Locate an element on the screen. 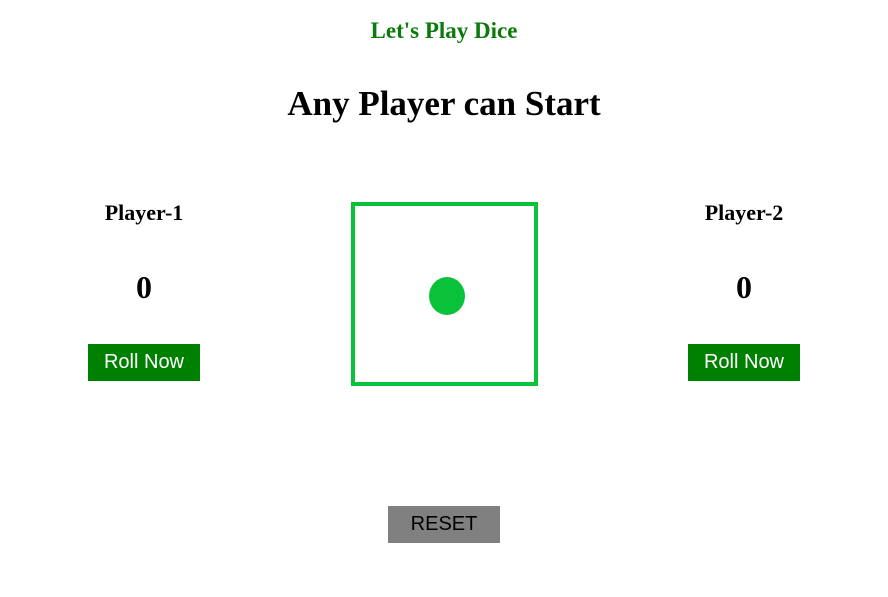  player-1-panel: Player-1 0 Roll Now is located at coordinates (144, 289).